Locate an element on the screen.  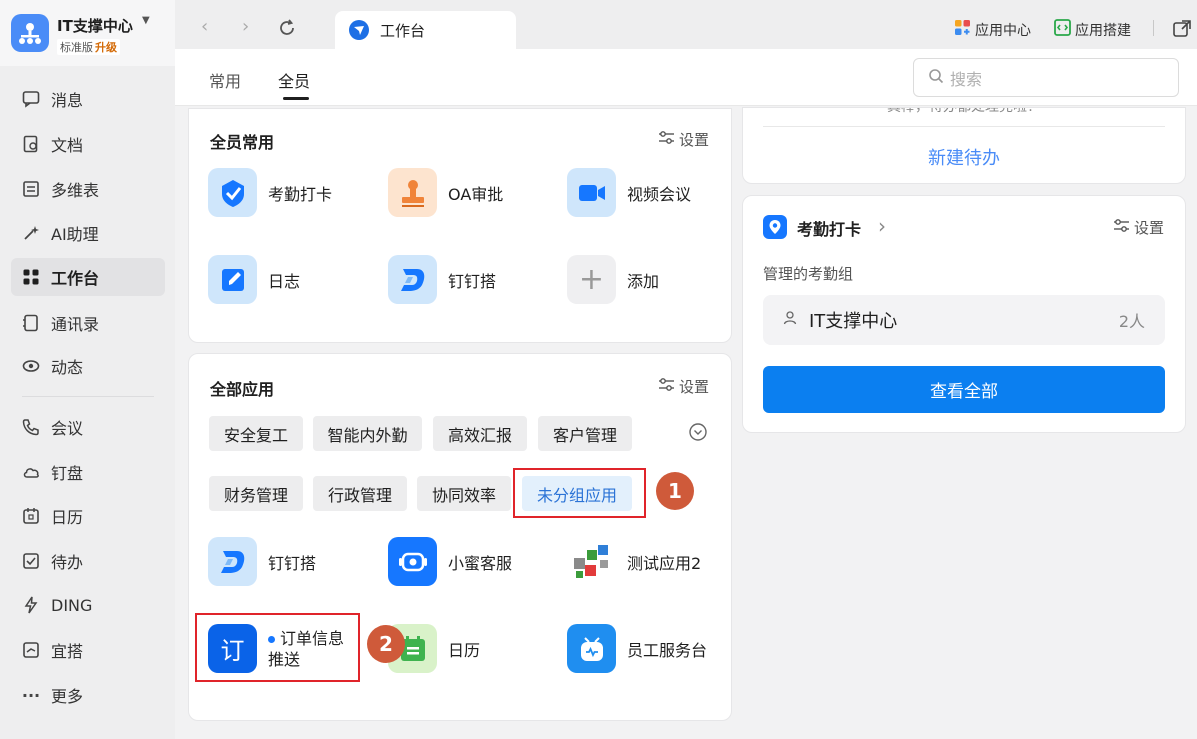
tab-common: 常用 is located at coordinates (225, 80).